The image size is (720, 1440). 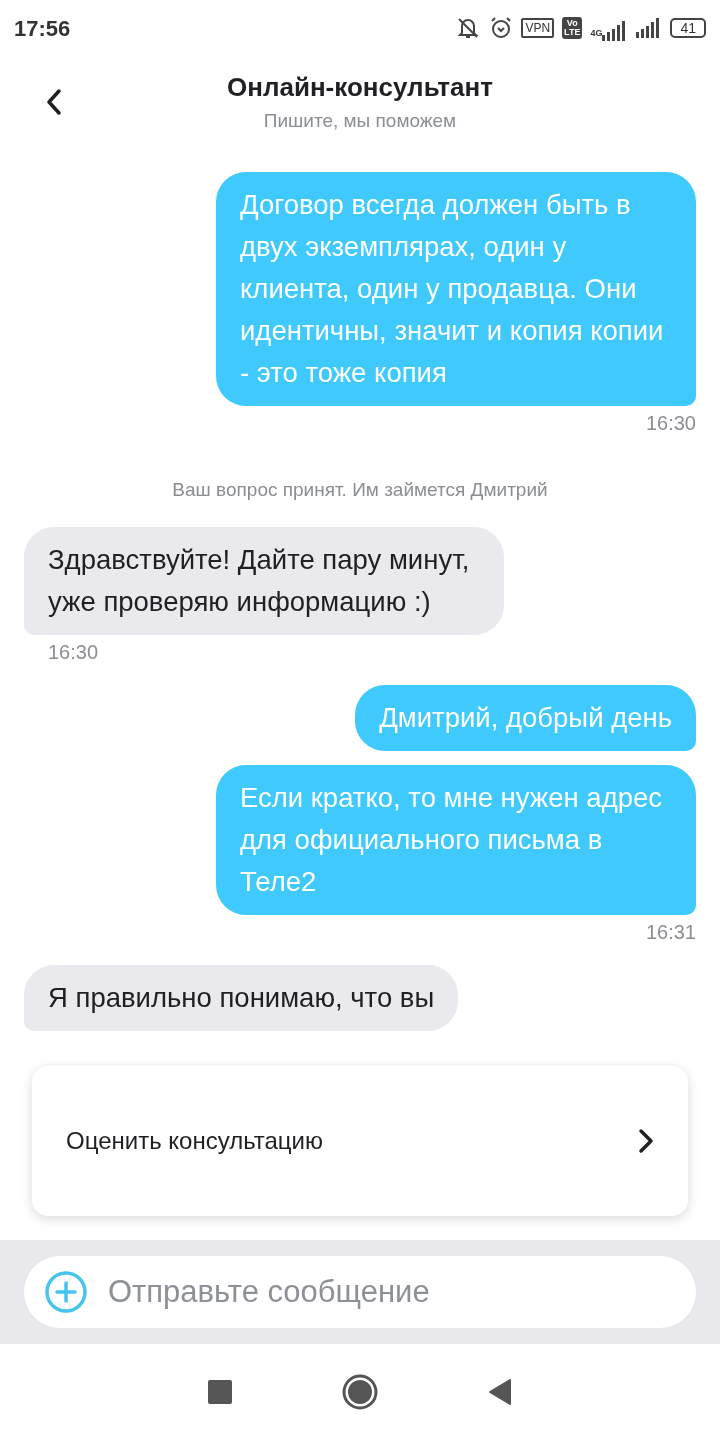 I want to click on message-field: Отправьте сообщение, so click(x=360, y=1292).